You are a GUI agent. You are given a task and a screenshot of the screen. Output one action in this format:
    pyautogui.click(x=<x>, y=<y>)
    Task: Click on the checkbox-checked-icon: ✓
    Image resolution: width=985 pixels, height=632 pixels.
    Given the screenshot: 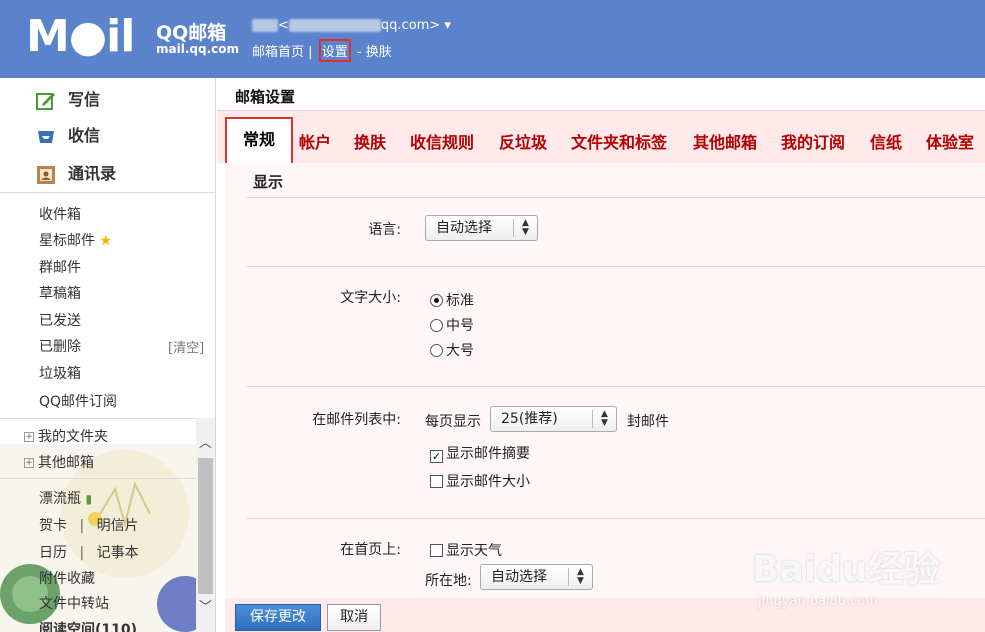 What is the action you would take?
    pyautogui.click(x=436, y=456)
    